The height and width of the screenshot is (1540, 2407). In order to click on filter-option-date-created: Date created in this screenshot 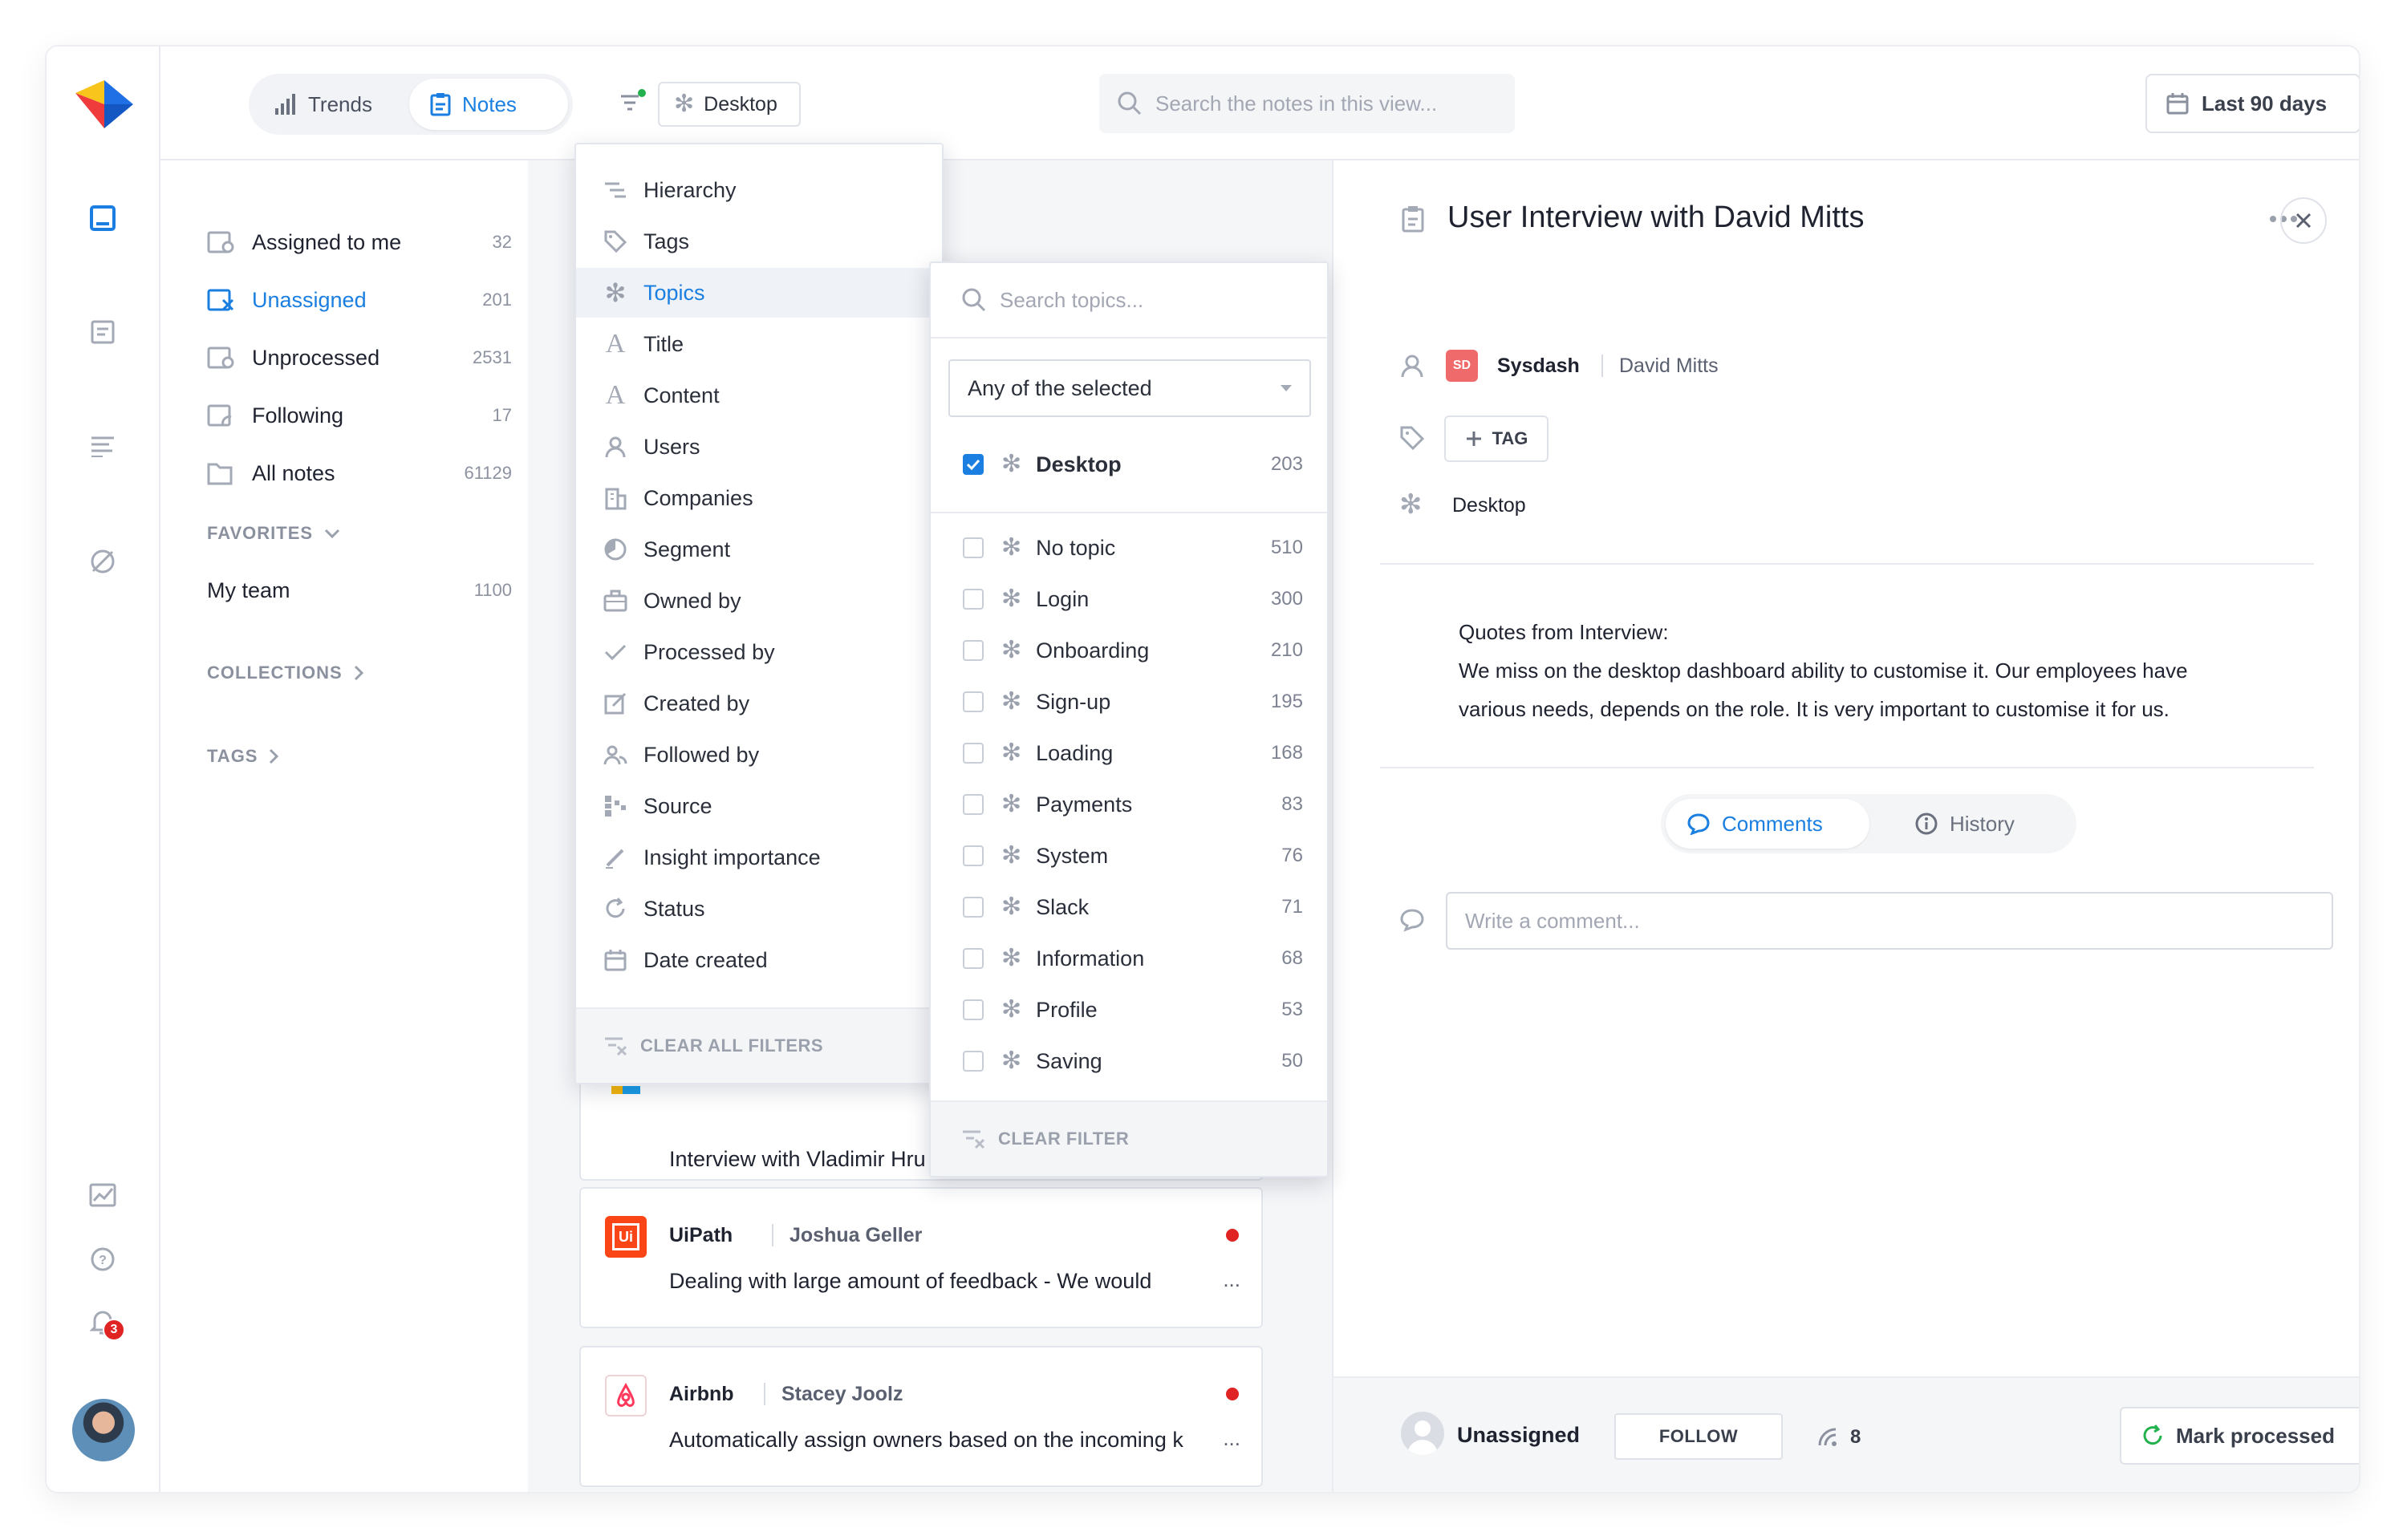, I will do `click(759, 960)`.